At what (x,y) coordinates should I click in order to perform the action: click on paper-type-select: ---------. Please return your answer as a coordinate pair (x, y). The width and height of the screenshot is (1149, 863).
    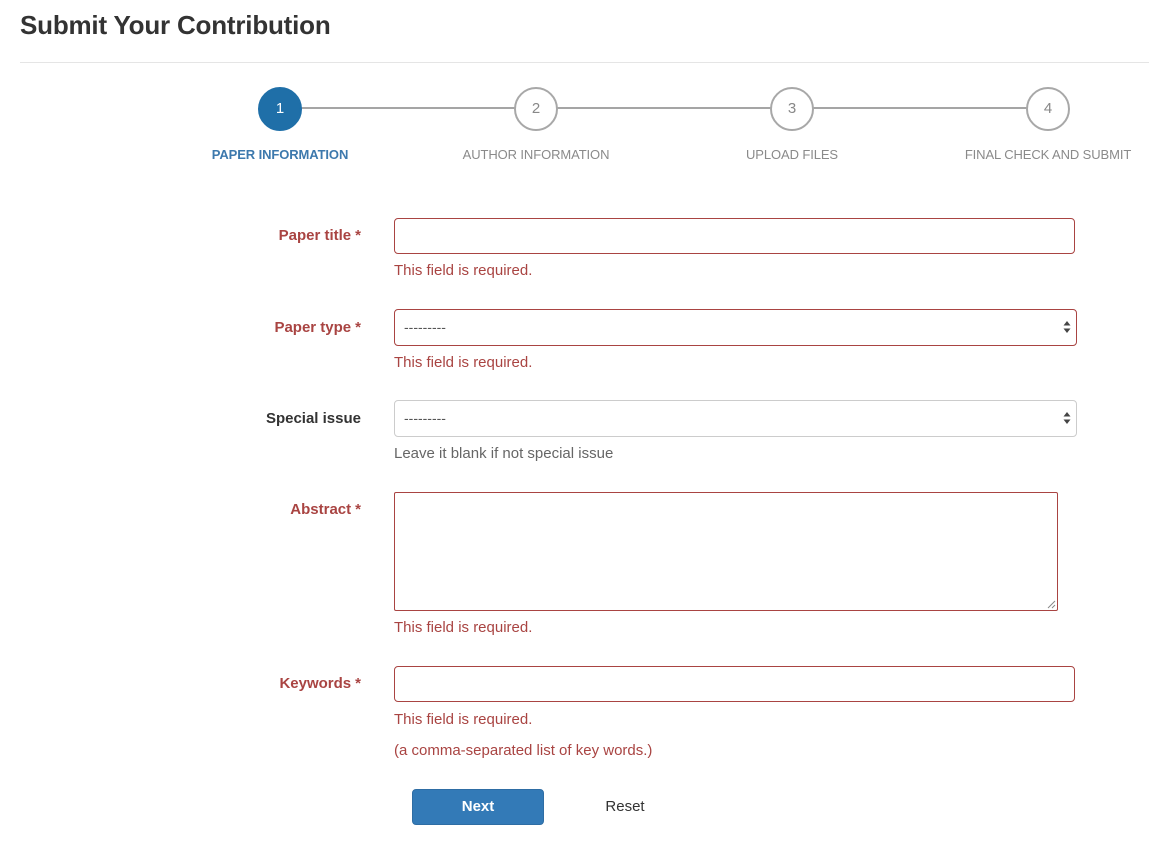
    Looking at the image, I should click on (735, 327).